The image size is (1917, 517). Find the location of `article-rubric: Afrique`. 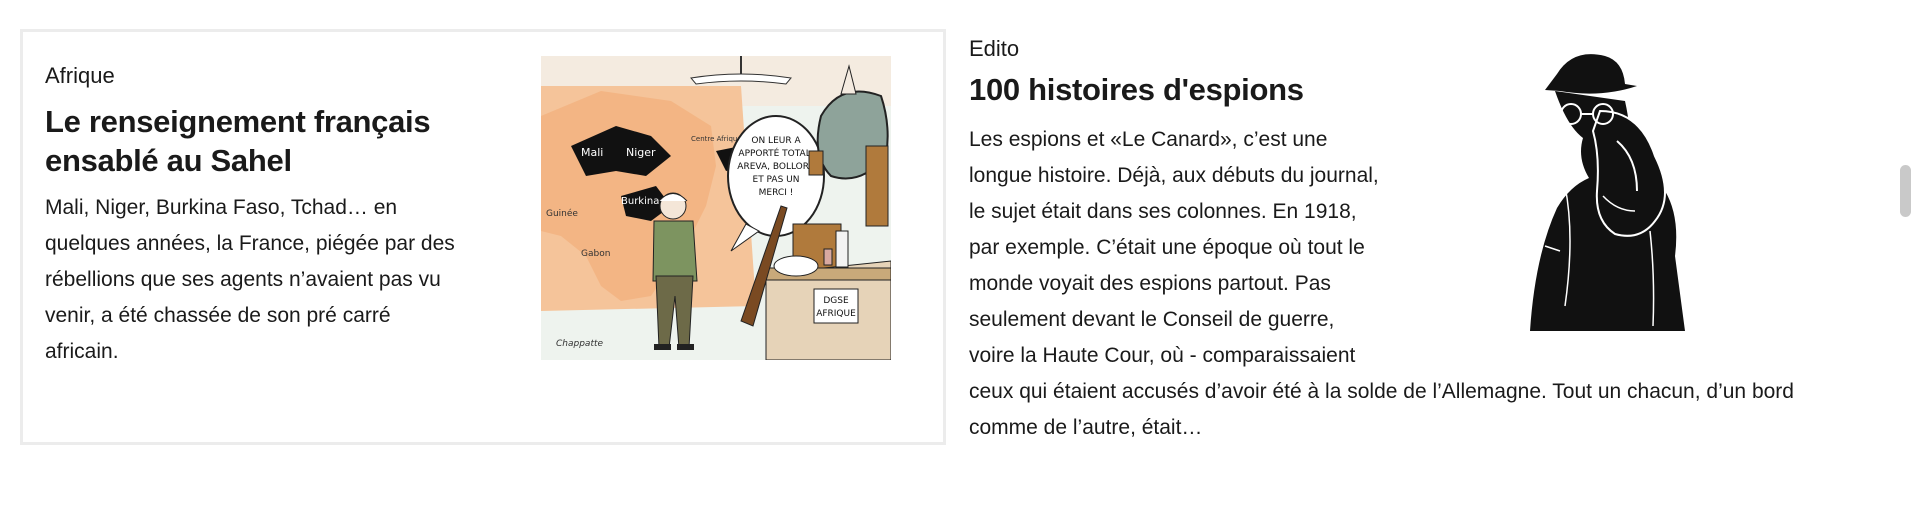

article-rubric: Afrique is located at coordinates (80, 76).